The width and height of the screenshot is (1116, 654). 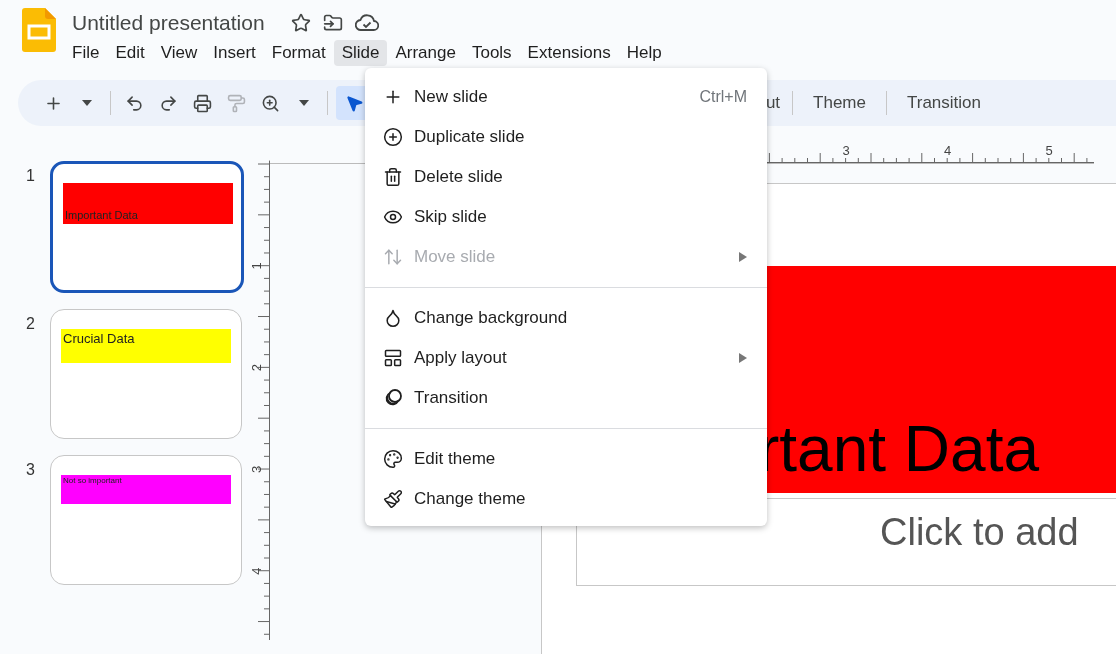 What do you see at coordinates (202, 103) in the screenshot?
I see `print-icon` at bounding box center [202, 103].